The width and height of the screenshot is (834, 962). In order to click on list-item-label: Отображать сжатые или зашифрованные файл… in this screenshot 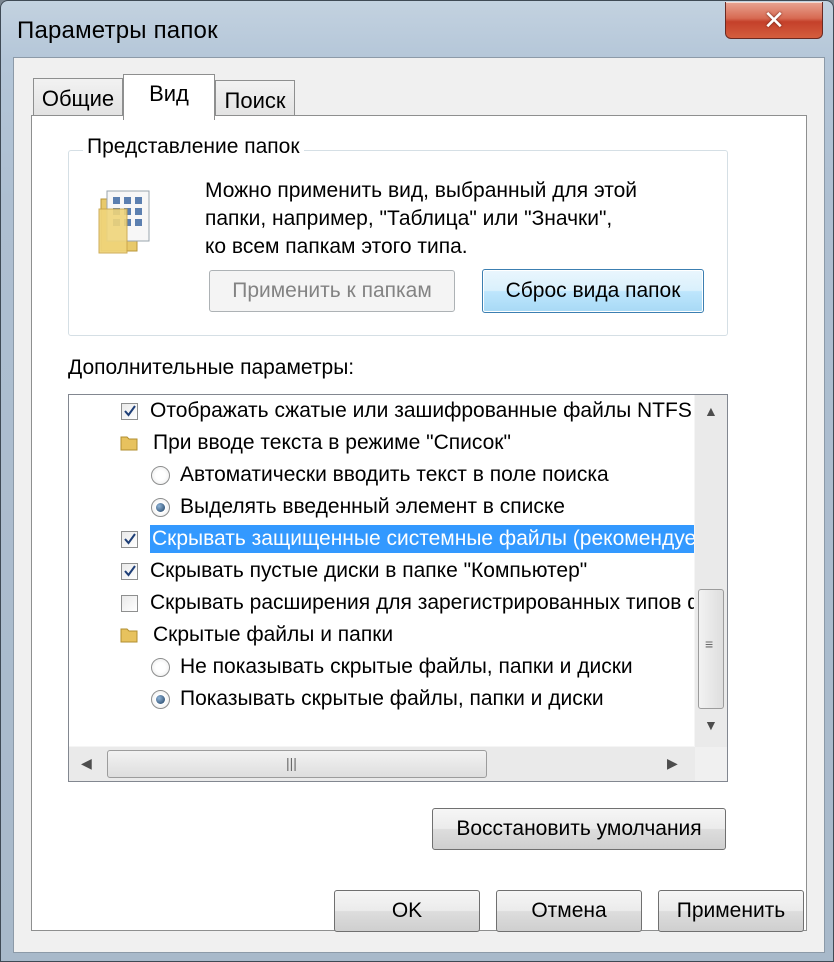, I will do `click(421, 410)`.